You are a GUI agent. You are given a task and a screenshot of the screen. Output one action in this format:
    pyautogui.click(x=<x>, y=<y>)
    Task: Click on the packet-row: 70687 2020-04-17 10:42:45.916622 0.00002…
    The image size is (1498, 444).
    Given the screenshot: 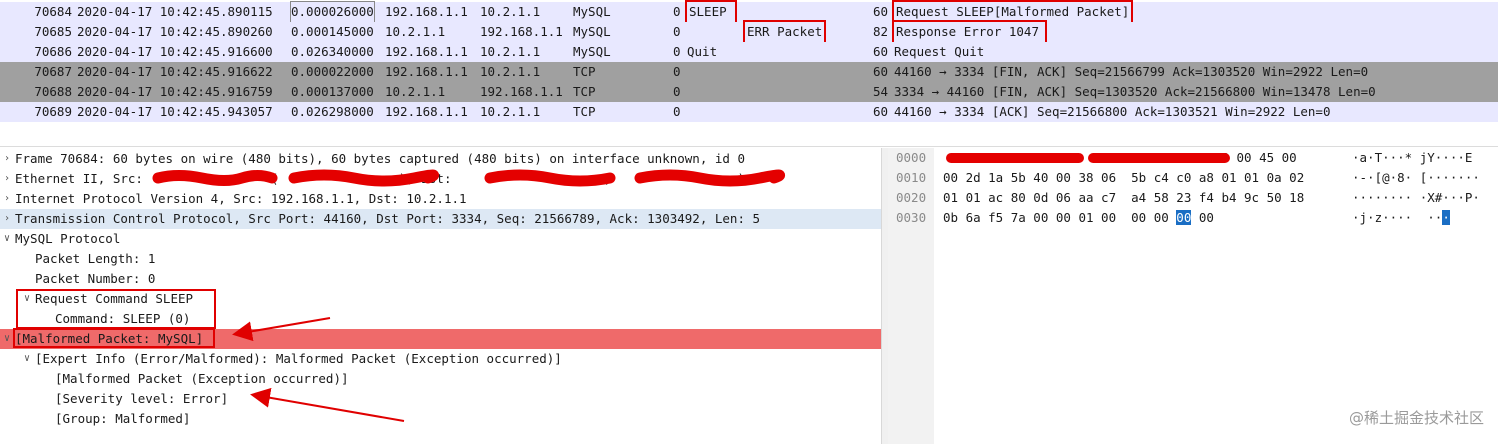 What is the action you would take?
    pyautogui.click(x=749, y=72)
    